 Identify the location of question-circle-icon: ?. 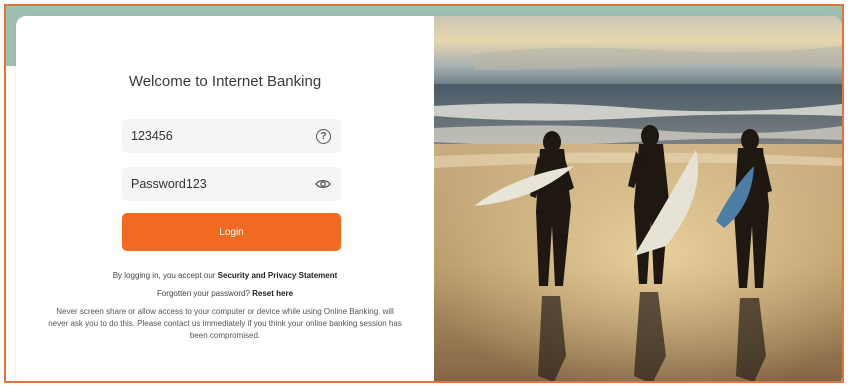
(323, 136).